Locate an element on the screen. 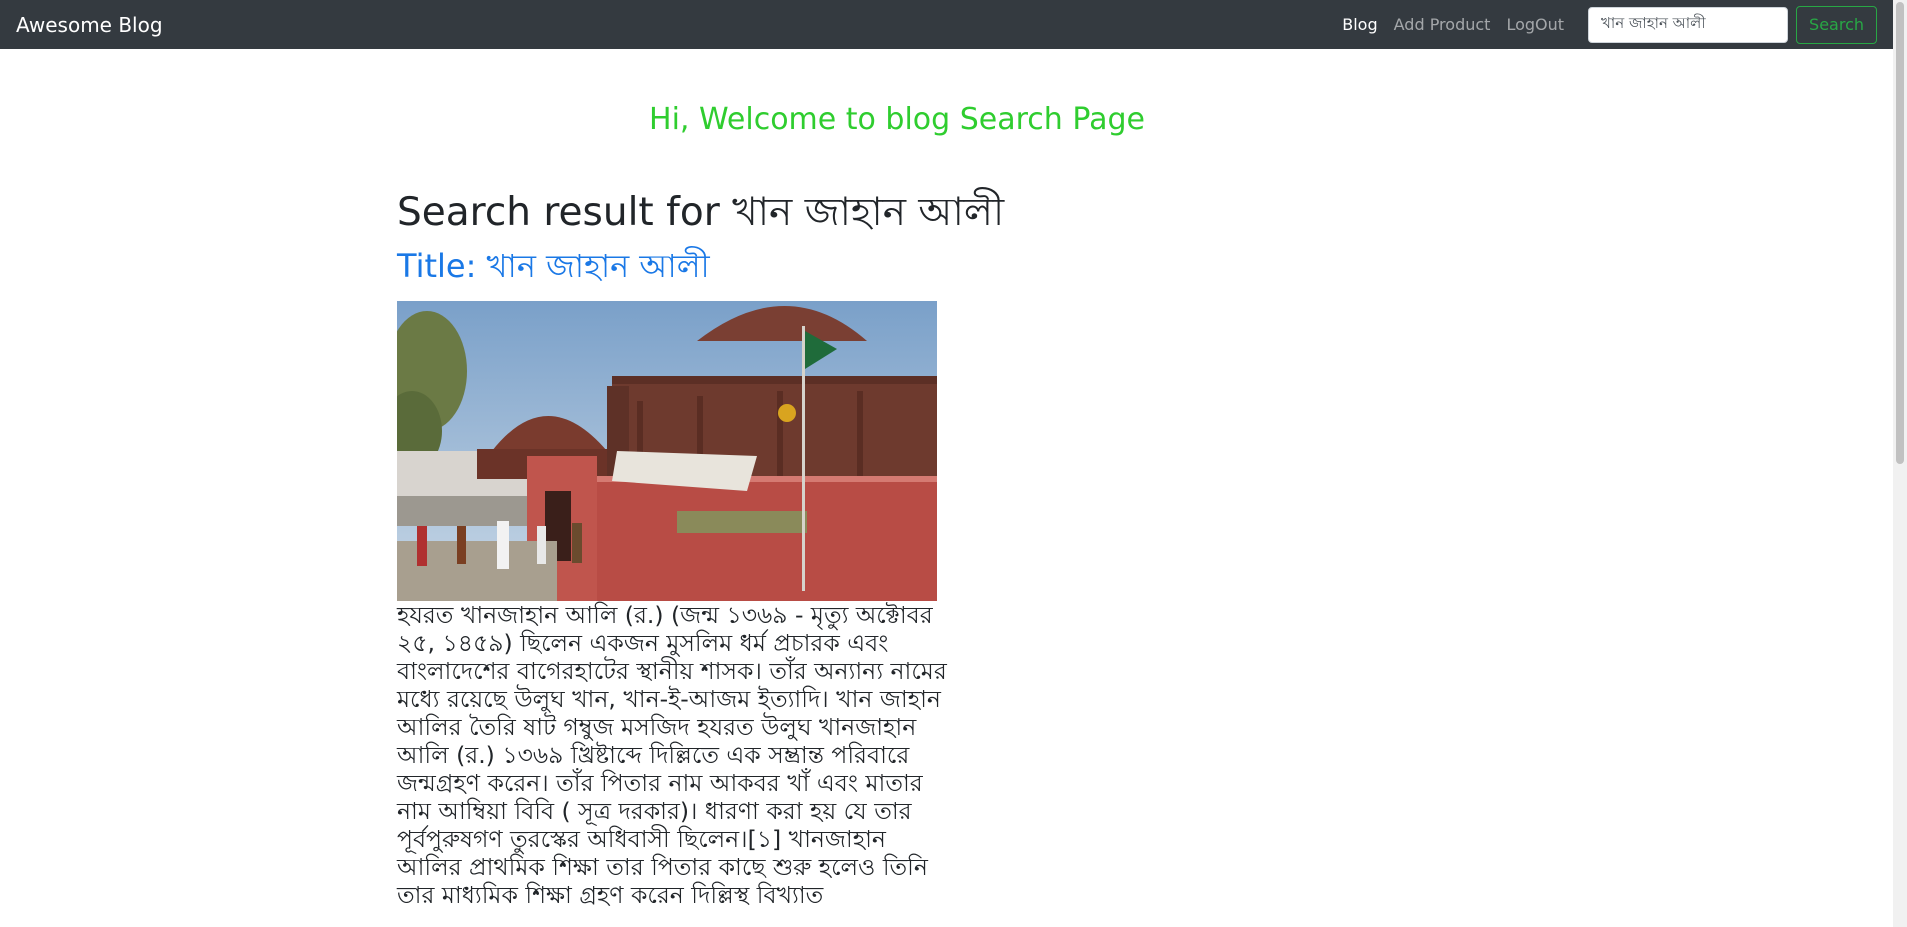 This screenshot has width=1907, height=927. result-heading: Search result for খান জাহান আলী is located at coordinates (701, 212).